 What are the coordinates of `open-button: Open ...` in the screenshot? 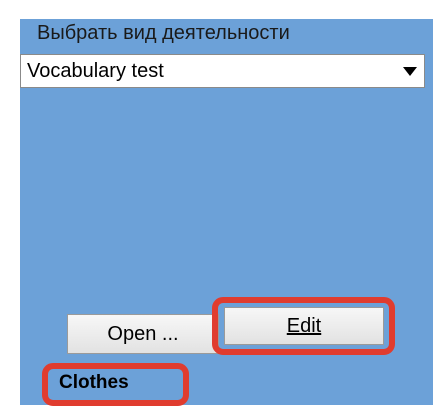 It's located at (143, 334).